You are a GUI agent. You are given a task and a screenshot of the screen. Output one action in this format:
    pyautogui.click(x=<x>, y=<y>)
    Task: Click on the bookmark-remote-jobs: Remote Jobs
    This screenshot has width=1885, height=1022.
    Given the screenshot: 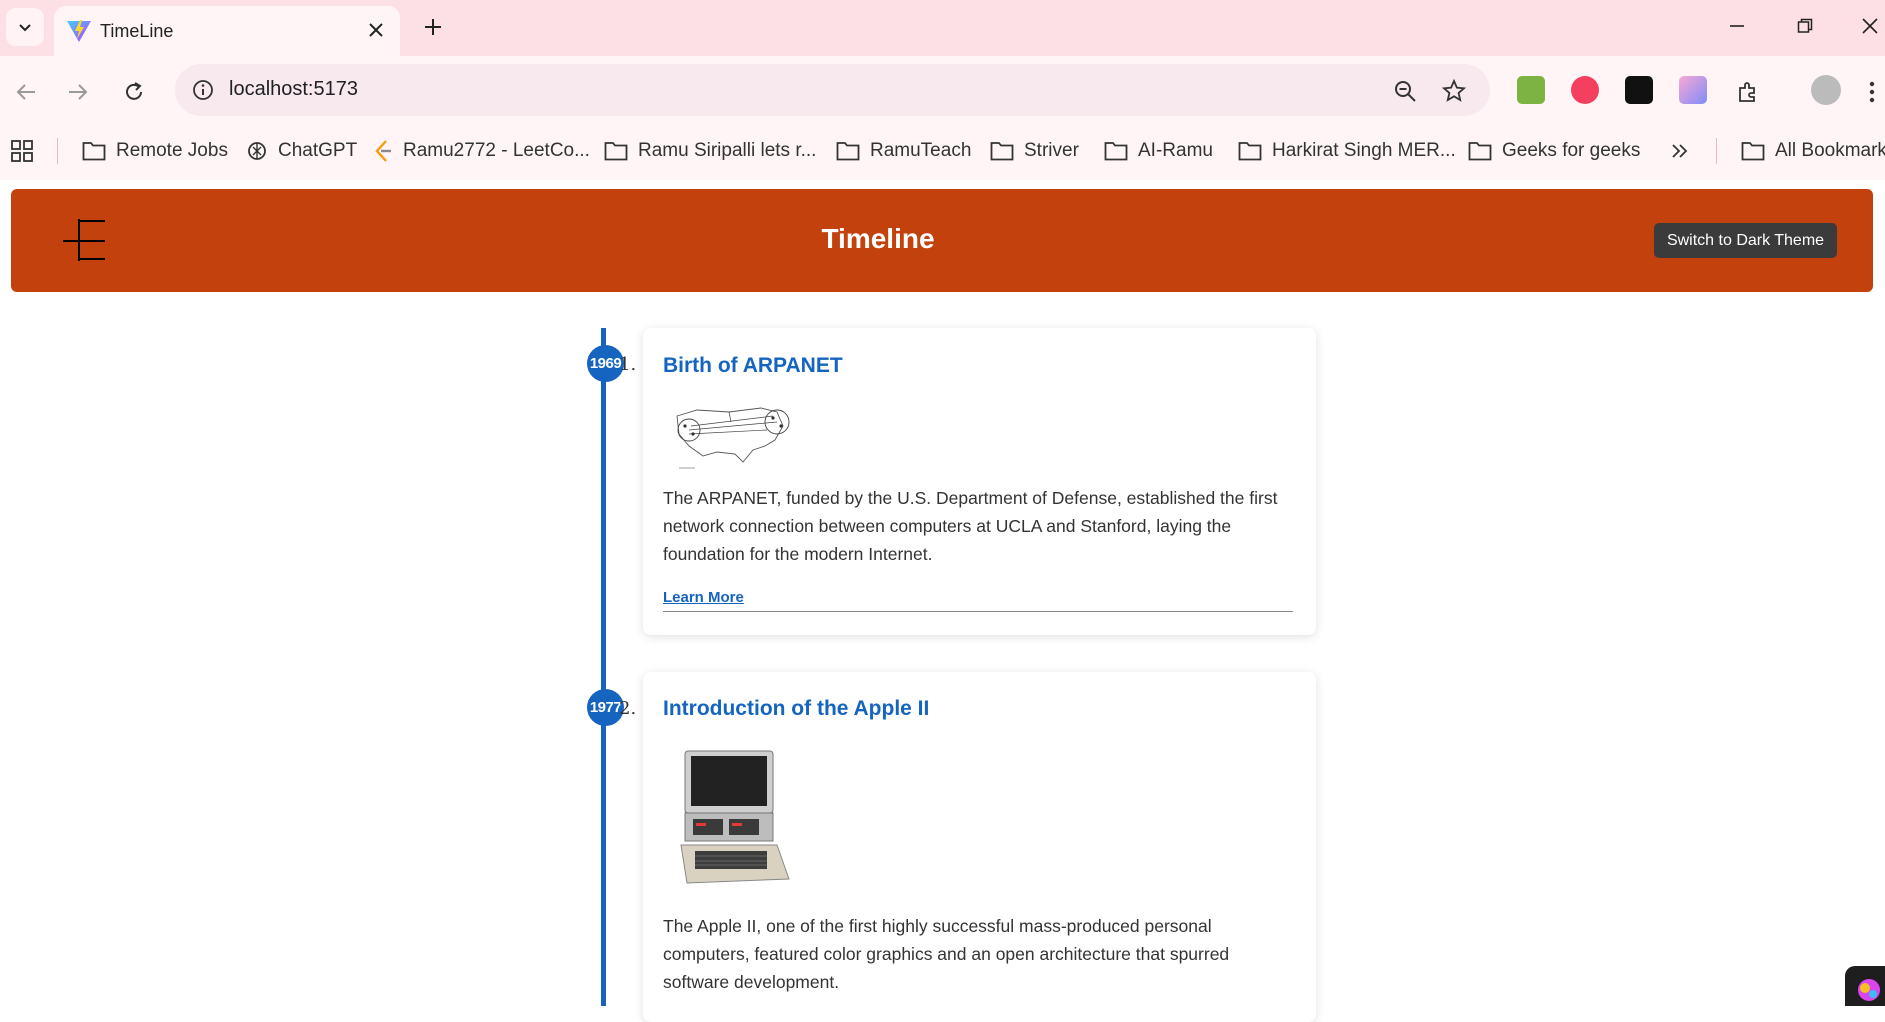 What is the action you would take?
    pyautogui.click(x=155, y=151)
    